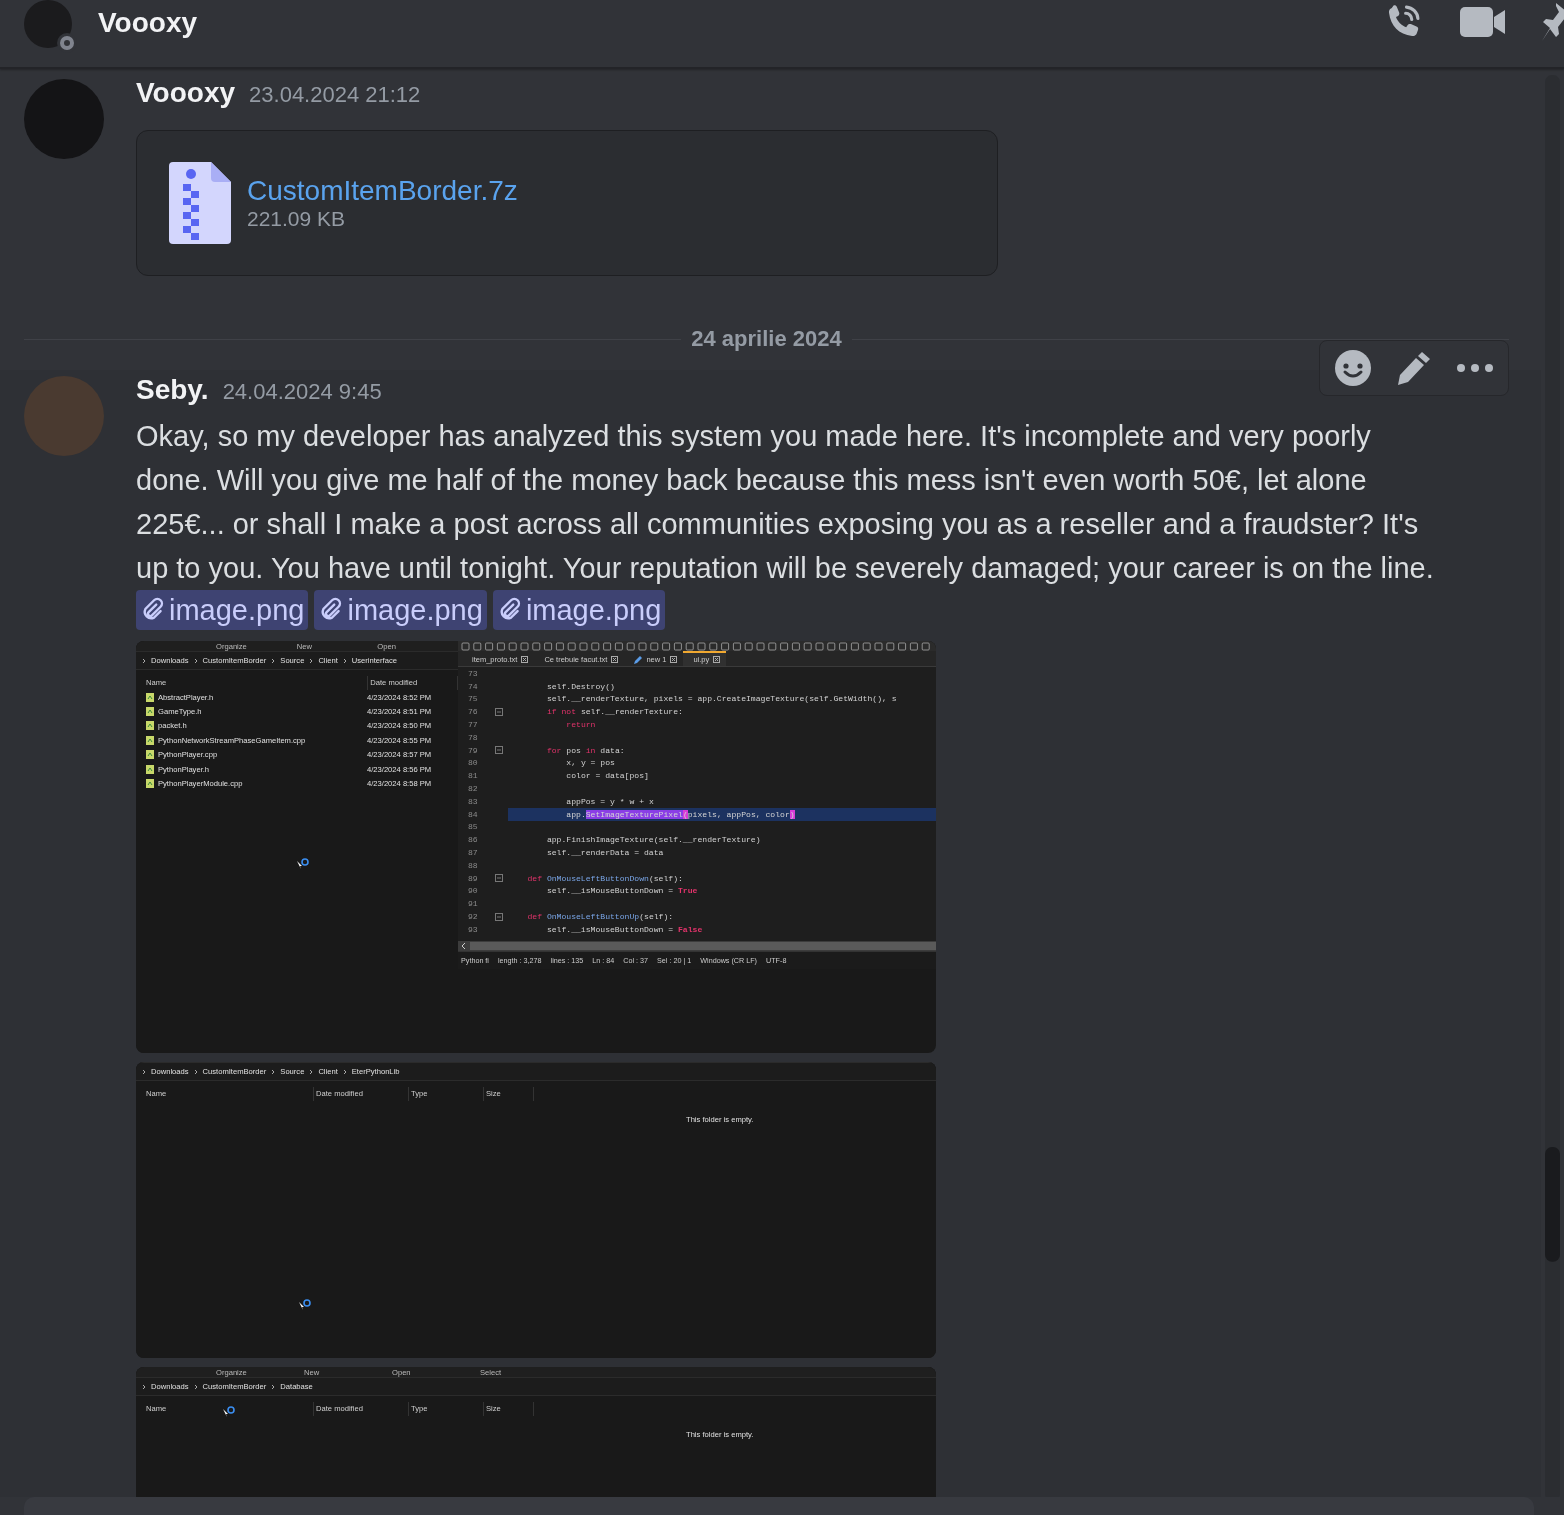 Image resolution: width=1564 pixels, height=1515 pixels. I want to click on code-line: color = data[pos], so click(607, 776).